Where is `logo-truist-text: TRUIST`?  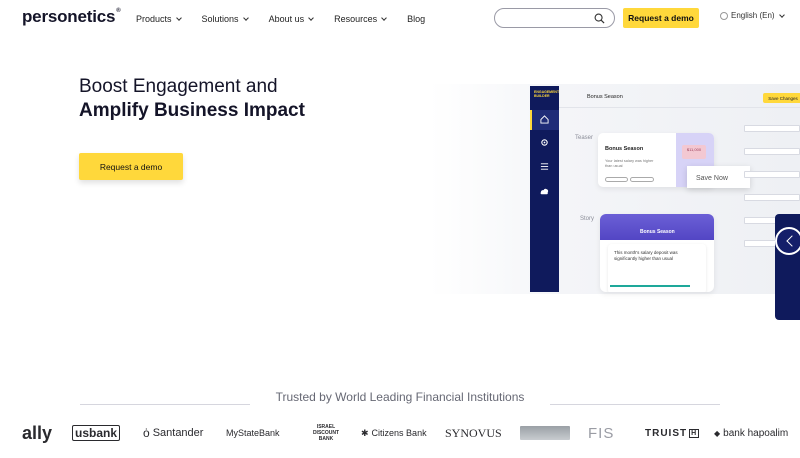 logo-truist-text: TRUIST is located at coordinates (666, 433).